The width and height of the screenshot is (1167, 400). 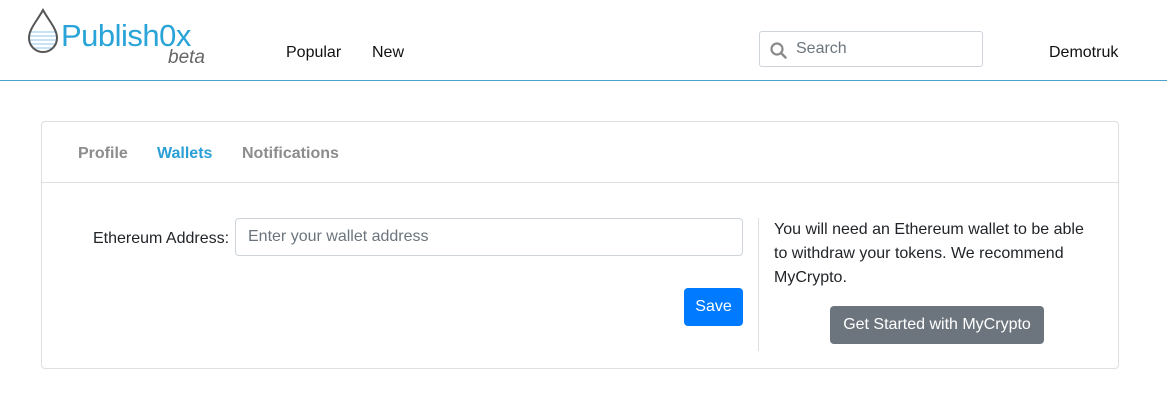 I want to click on ethereum-address-input, so click(x=489, y=237).